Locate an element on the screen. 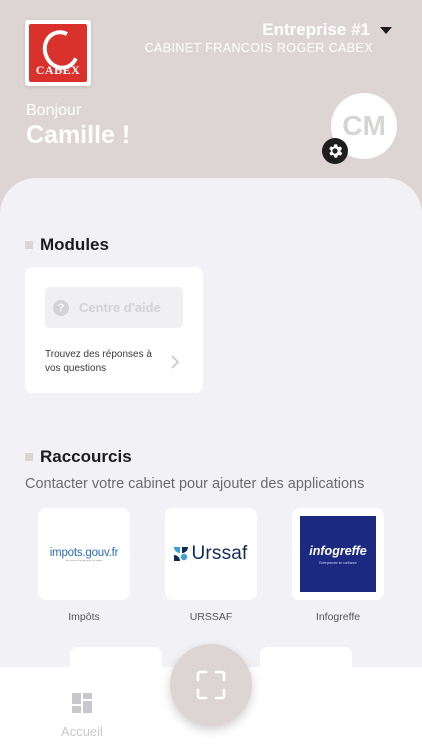  company-selector: Entreprise #1 is located at coordinates (327, 30).